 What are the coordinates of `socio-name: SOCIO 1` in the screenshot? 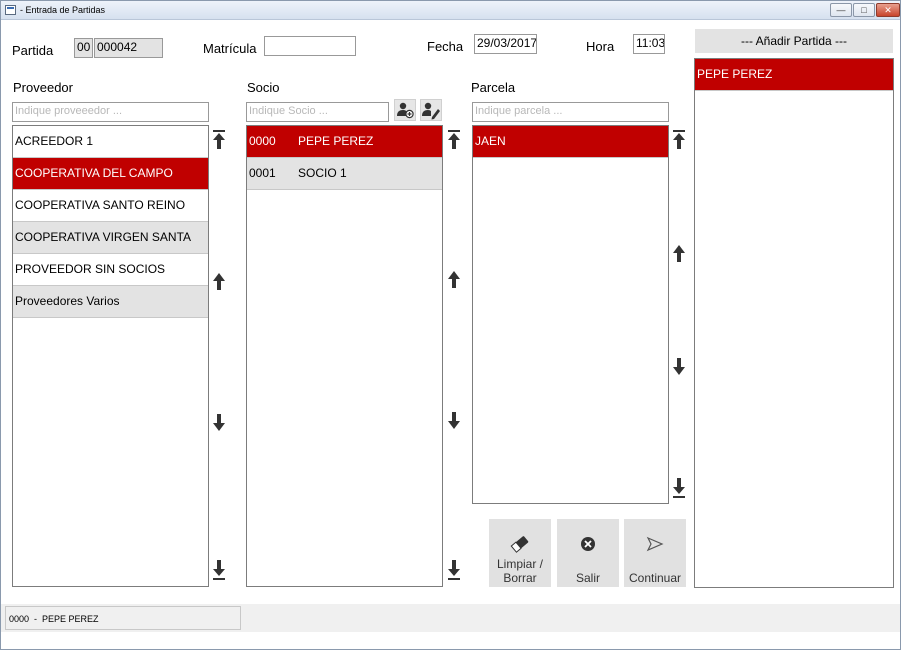 It's located at (322, 173).